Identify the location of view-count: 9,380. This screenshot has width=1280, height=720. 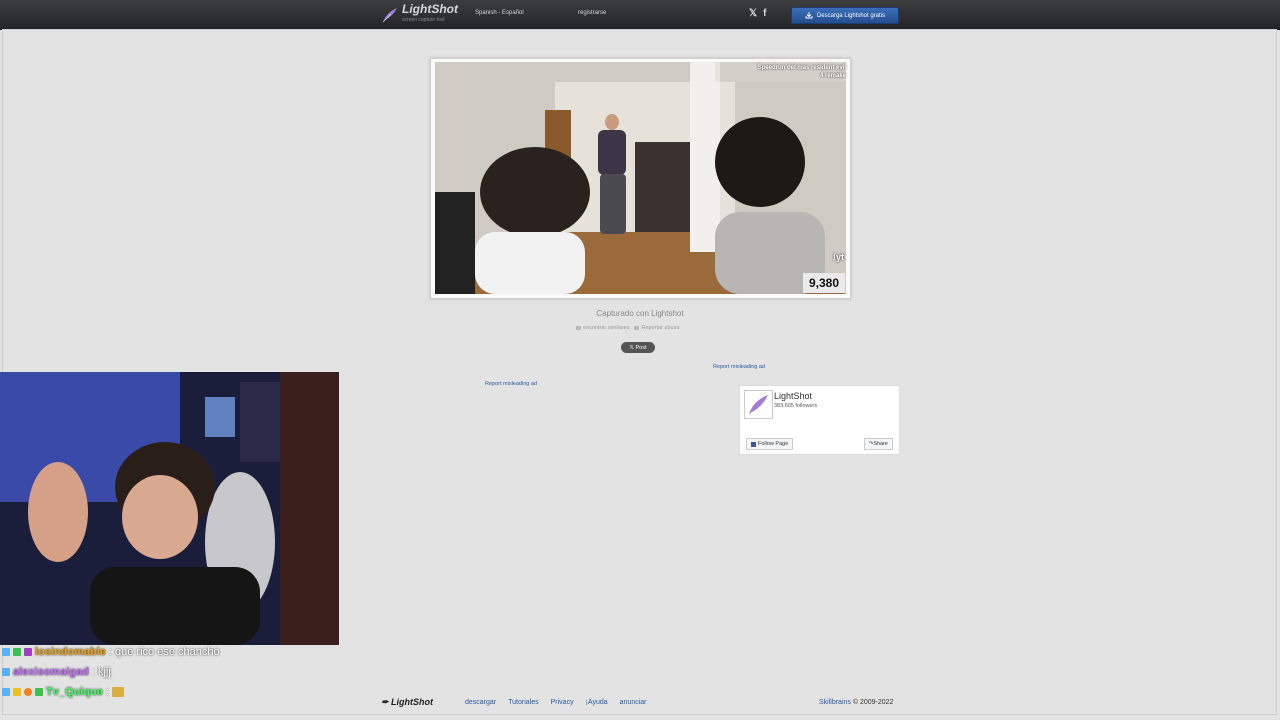
(824, 283).